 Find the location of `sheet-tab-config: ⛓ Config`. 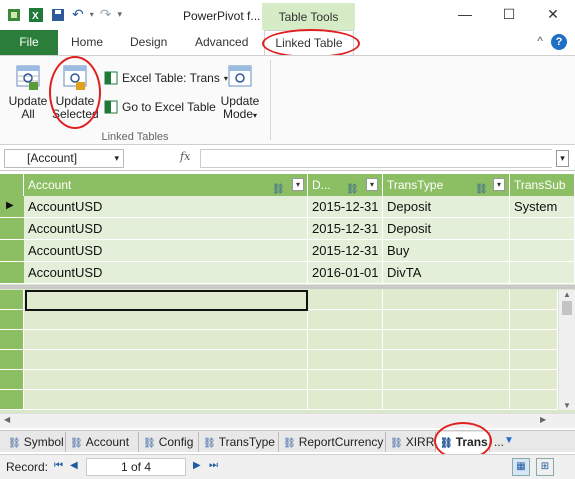

sheet-tab-config: ⛓ Config is located at coordinates (169, 442).